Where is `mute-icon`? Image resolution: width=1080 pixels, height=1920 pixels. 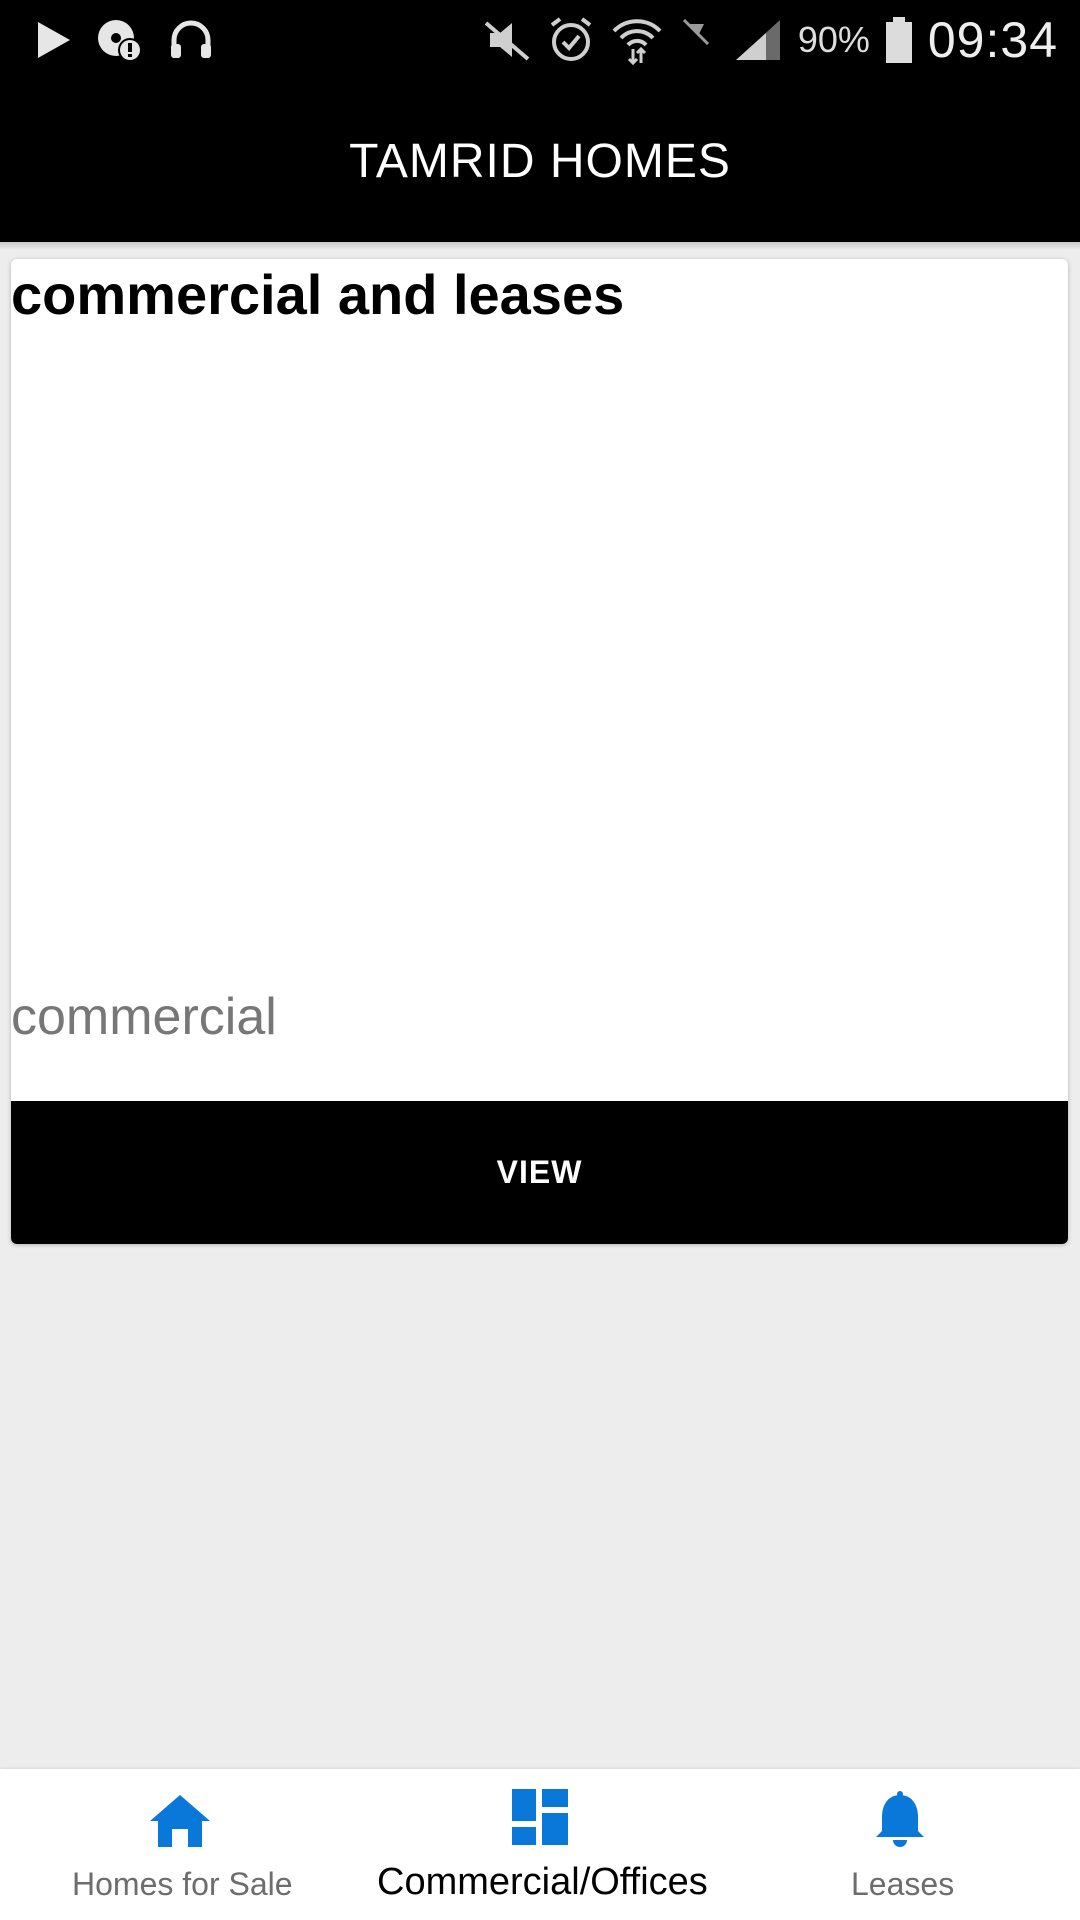 mute-icon is located at coordinates (507, 40).